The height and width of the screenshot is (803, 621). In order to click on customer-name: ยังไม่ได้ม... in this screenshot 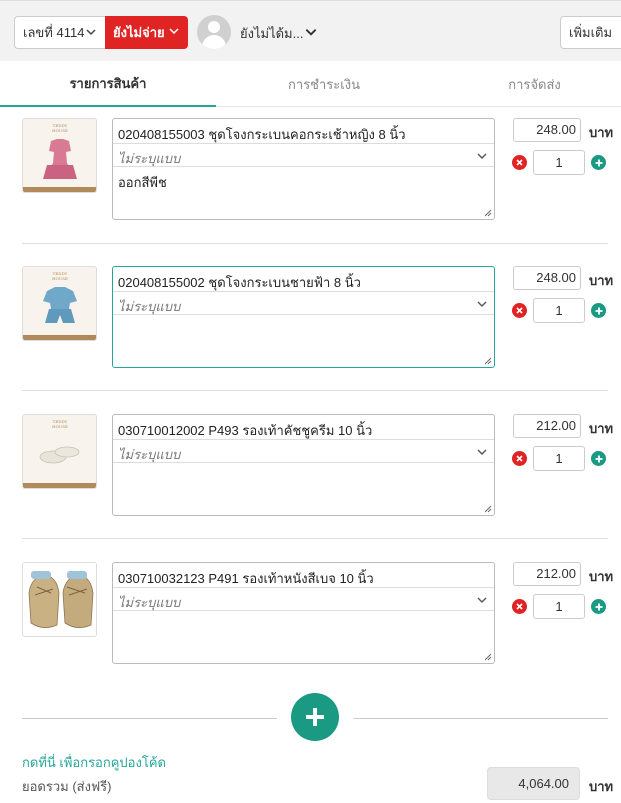, I will do `click(271, 33)`.